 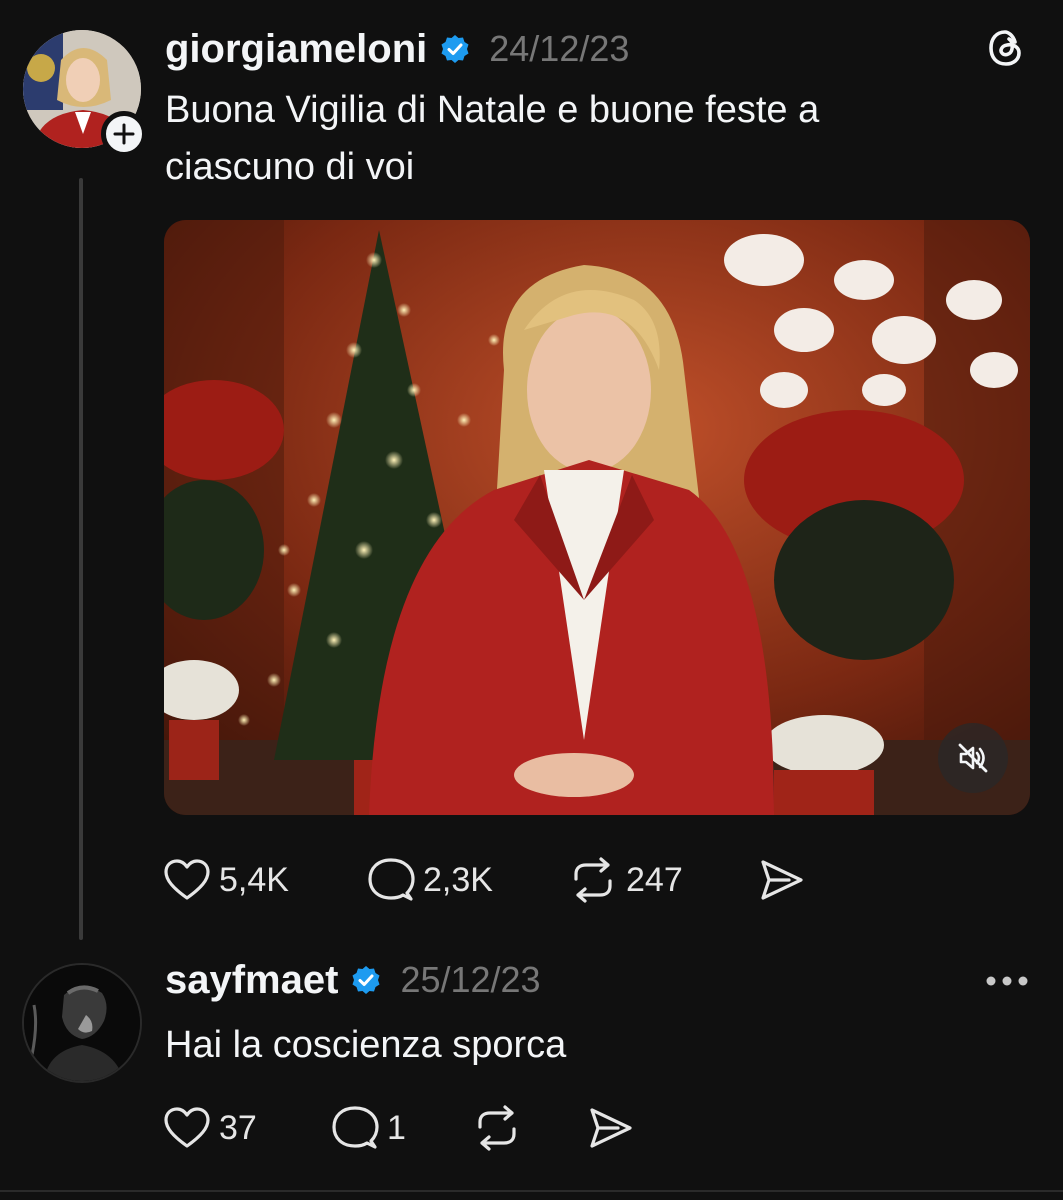 What do you see at coordinates (296, 49) in the screenshot?
I see `post-username: giorgiameloni` at bounding box center [296, 49].